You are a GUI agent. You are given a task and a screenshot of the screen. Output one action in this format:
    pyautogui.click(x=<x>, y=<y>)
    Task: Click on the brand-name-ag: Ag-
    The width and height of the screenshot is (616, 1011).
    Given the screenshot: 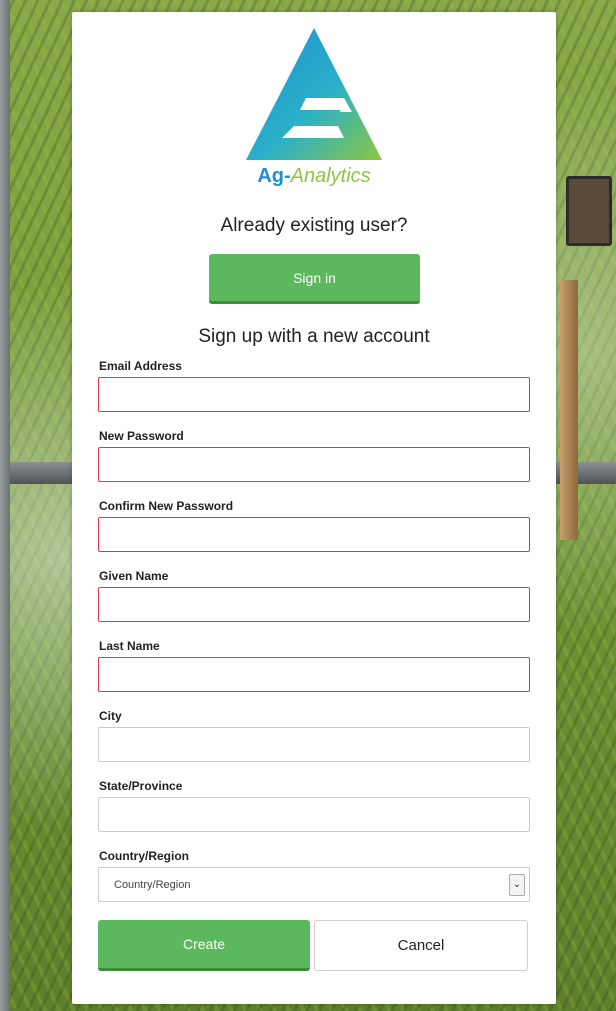 What is the action you would take?
    pyautogui.click(x=274, y=176)
    